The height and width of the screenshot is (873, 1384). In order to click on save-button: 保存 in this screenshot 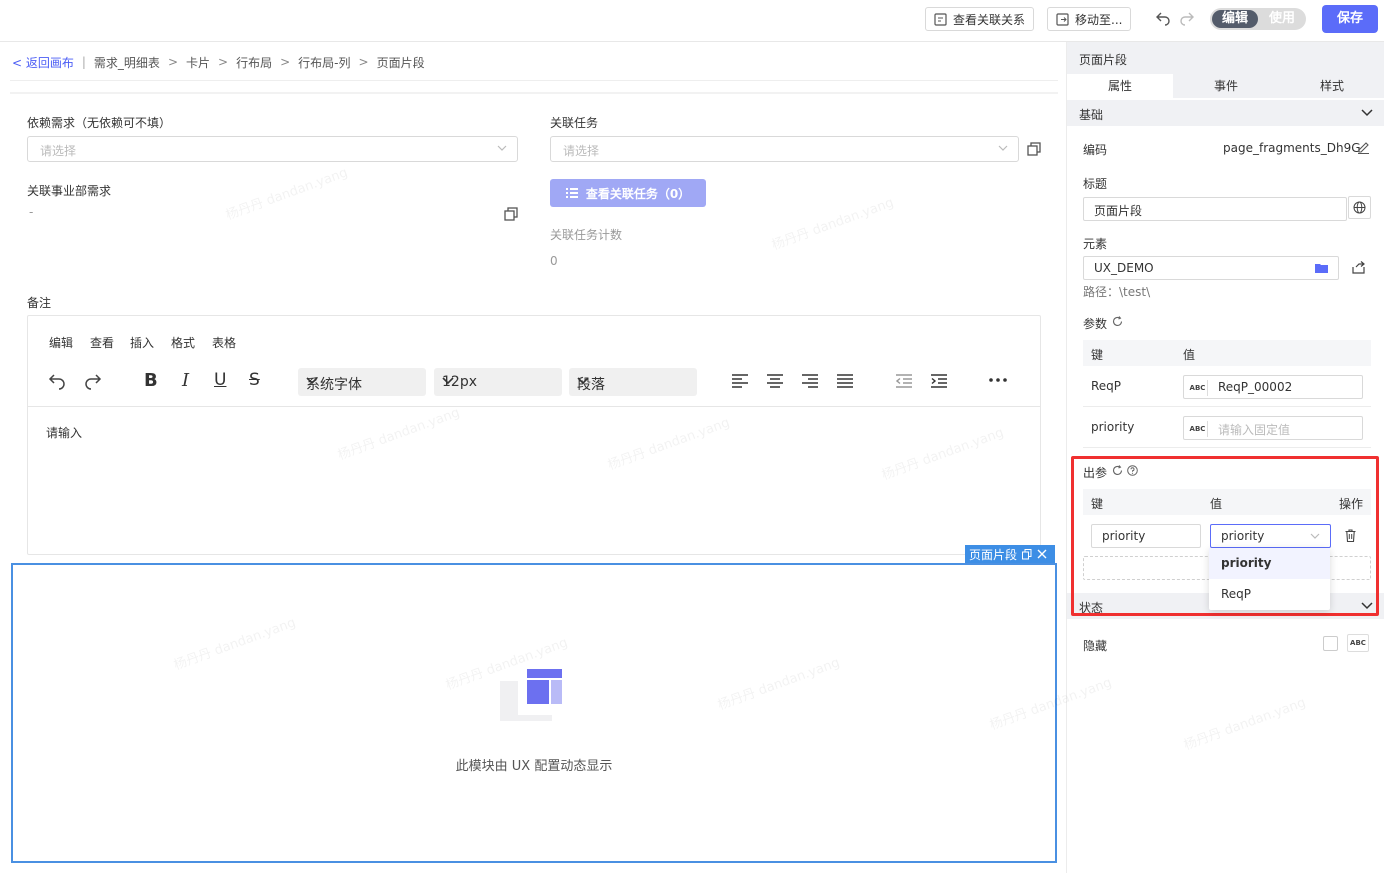, I will do `click(1350, 19)`.